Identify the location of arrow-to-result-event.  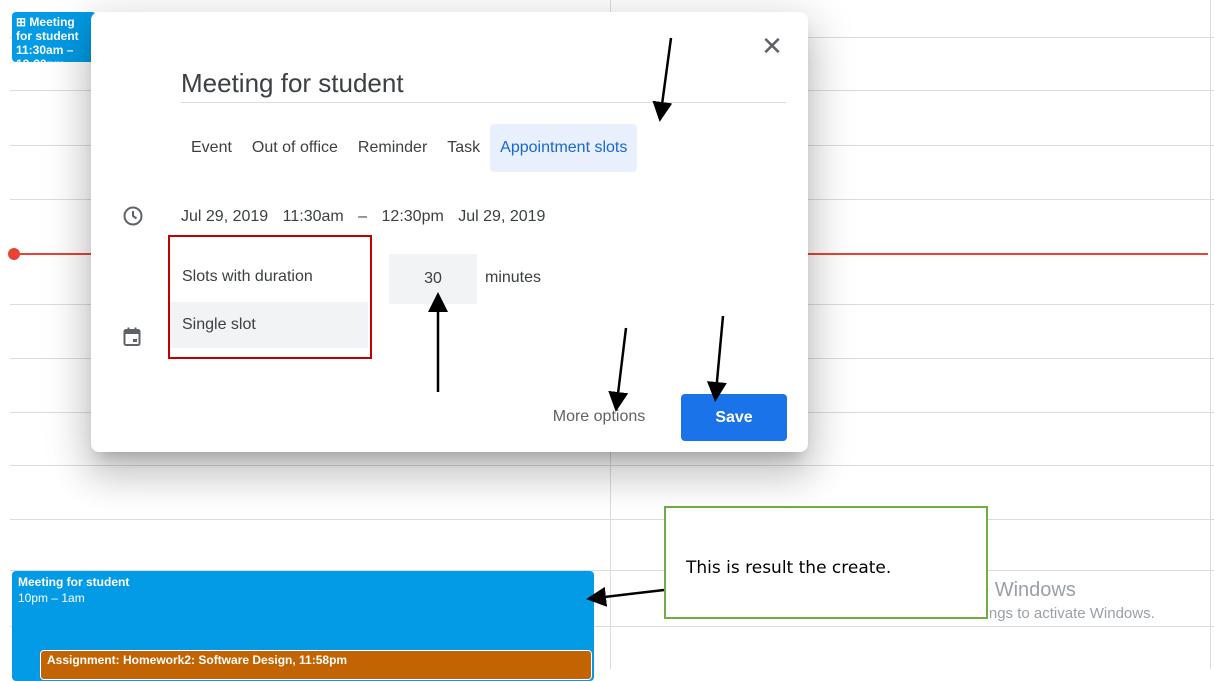
(625, 596).